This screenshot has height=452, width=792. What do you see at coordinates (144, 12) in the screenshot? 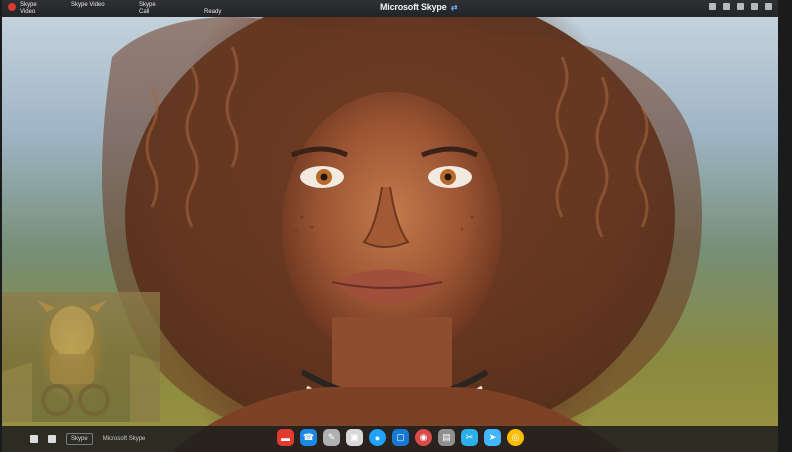
I see `titlebar-mid-line2: Call` at bounding box center [144, 12].